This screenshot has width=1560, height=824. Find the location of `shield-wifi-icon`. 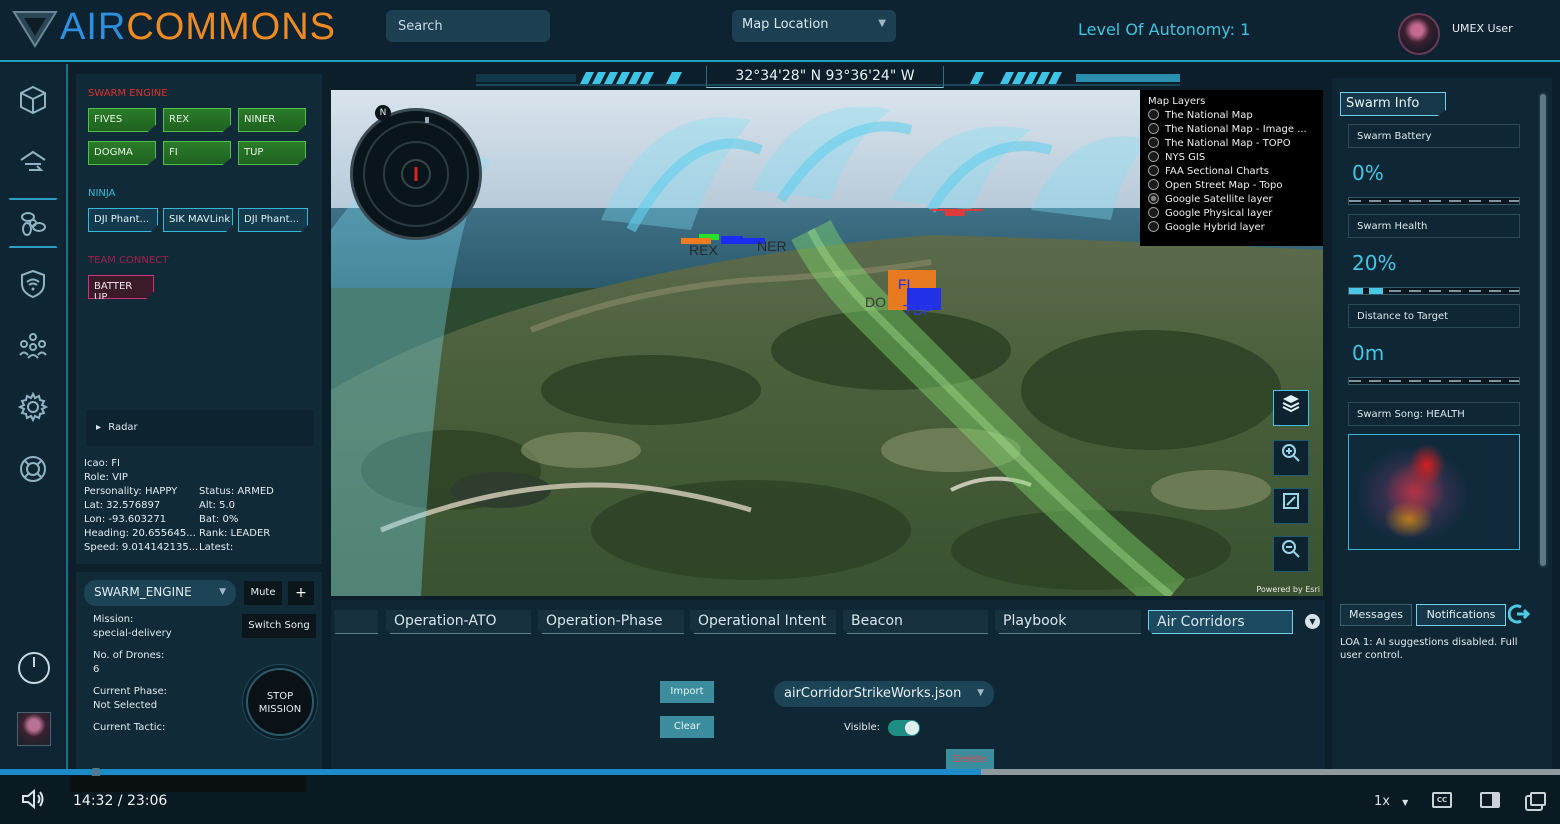

shield-wifi-icon is located at coordinates (33, 284).